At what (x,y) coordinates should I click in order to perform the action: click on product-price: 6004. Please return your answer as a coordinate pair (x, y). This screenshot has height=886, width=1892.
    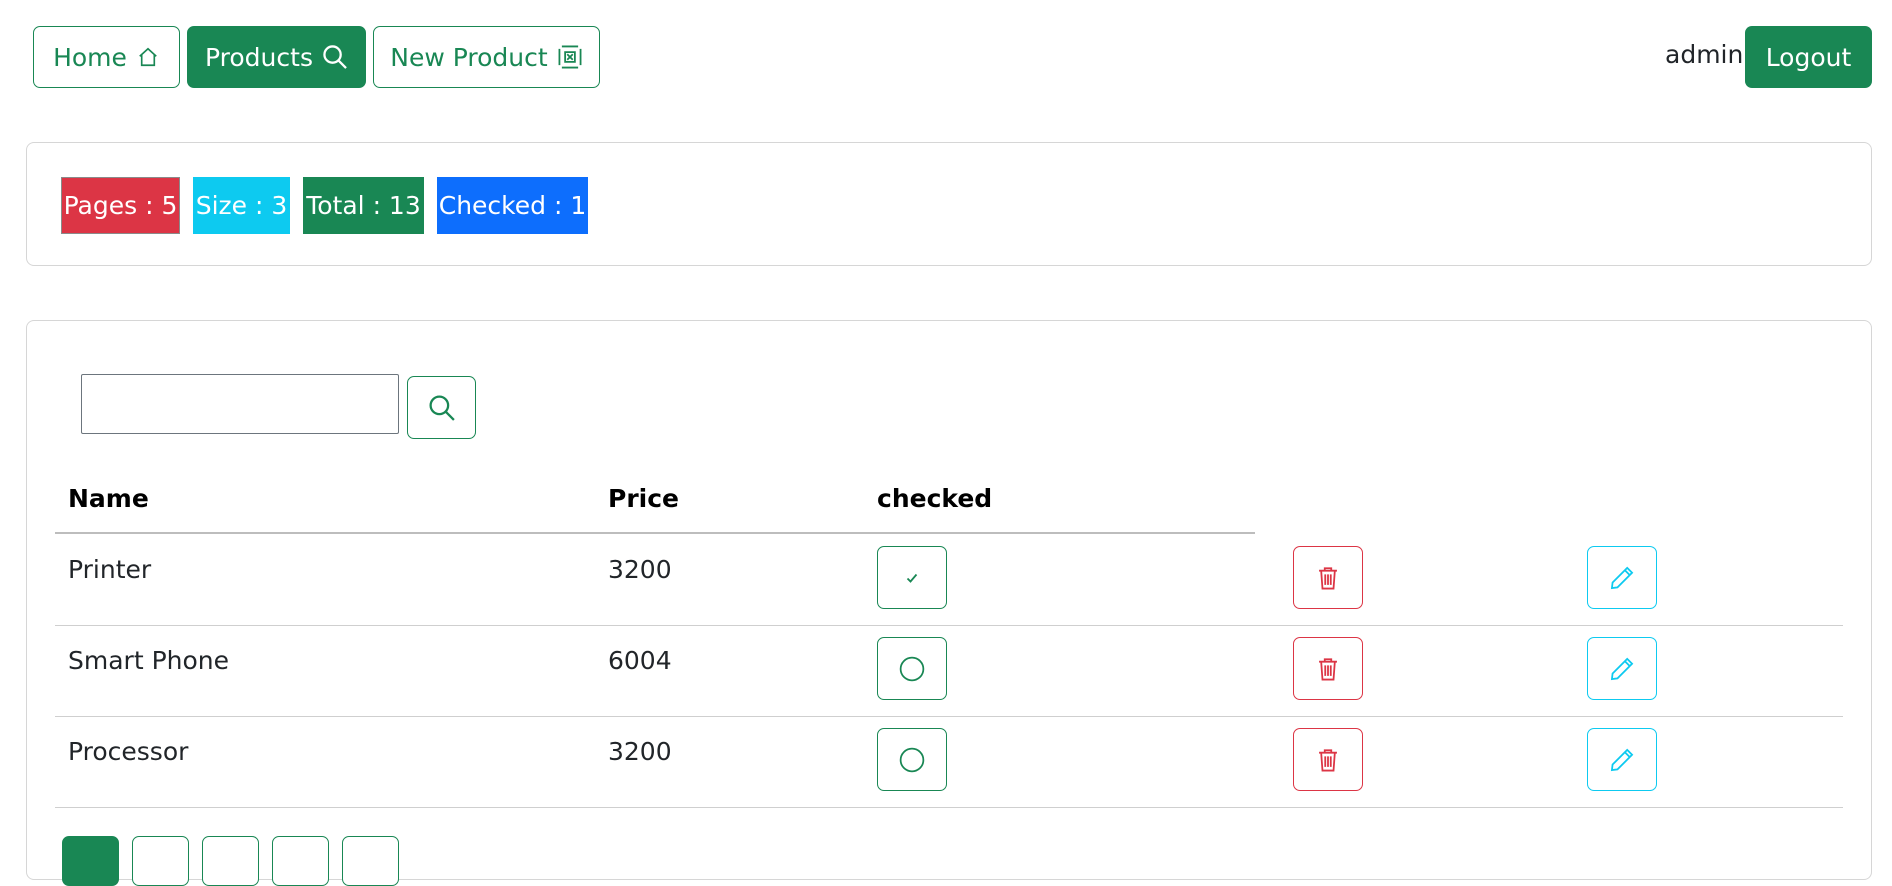
    Looking at the image, I should click on (640, 660).